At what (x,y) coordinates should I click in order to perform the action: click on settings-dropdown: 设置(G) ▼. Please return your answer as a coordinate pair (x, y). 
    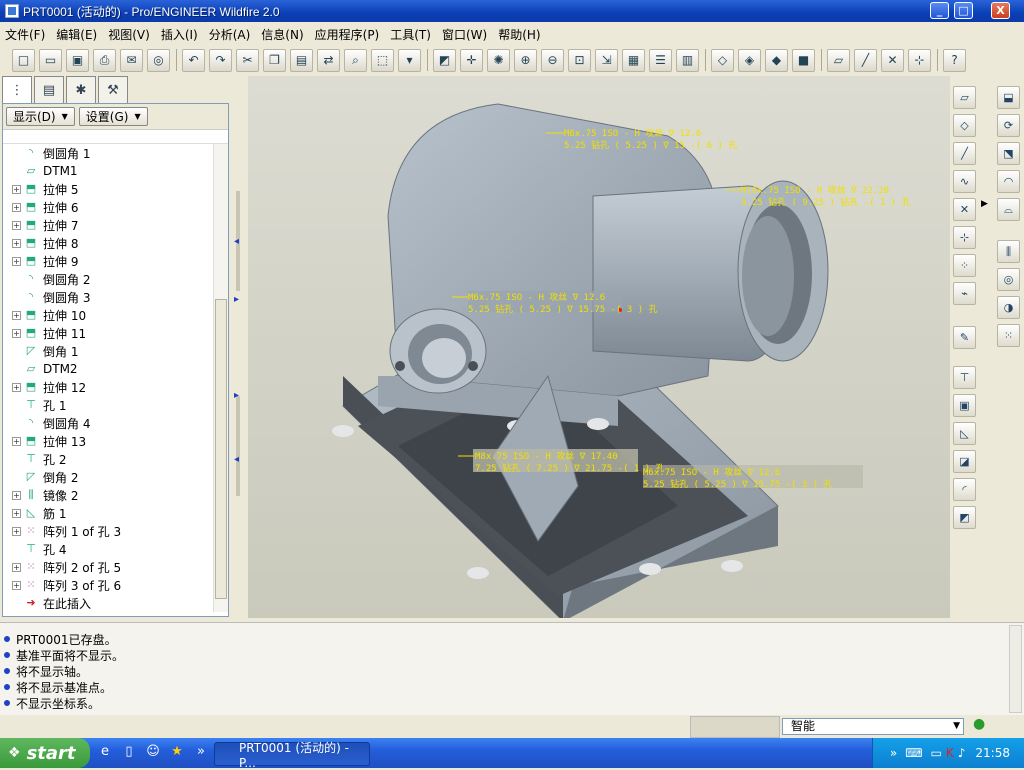
    Looking at the image, I should click on (113, 116).